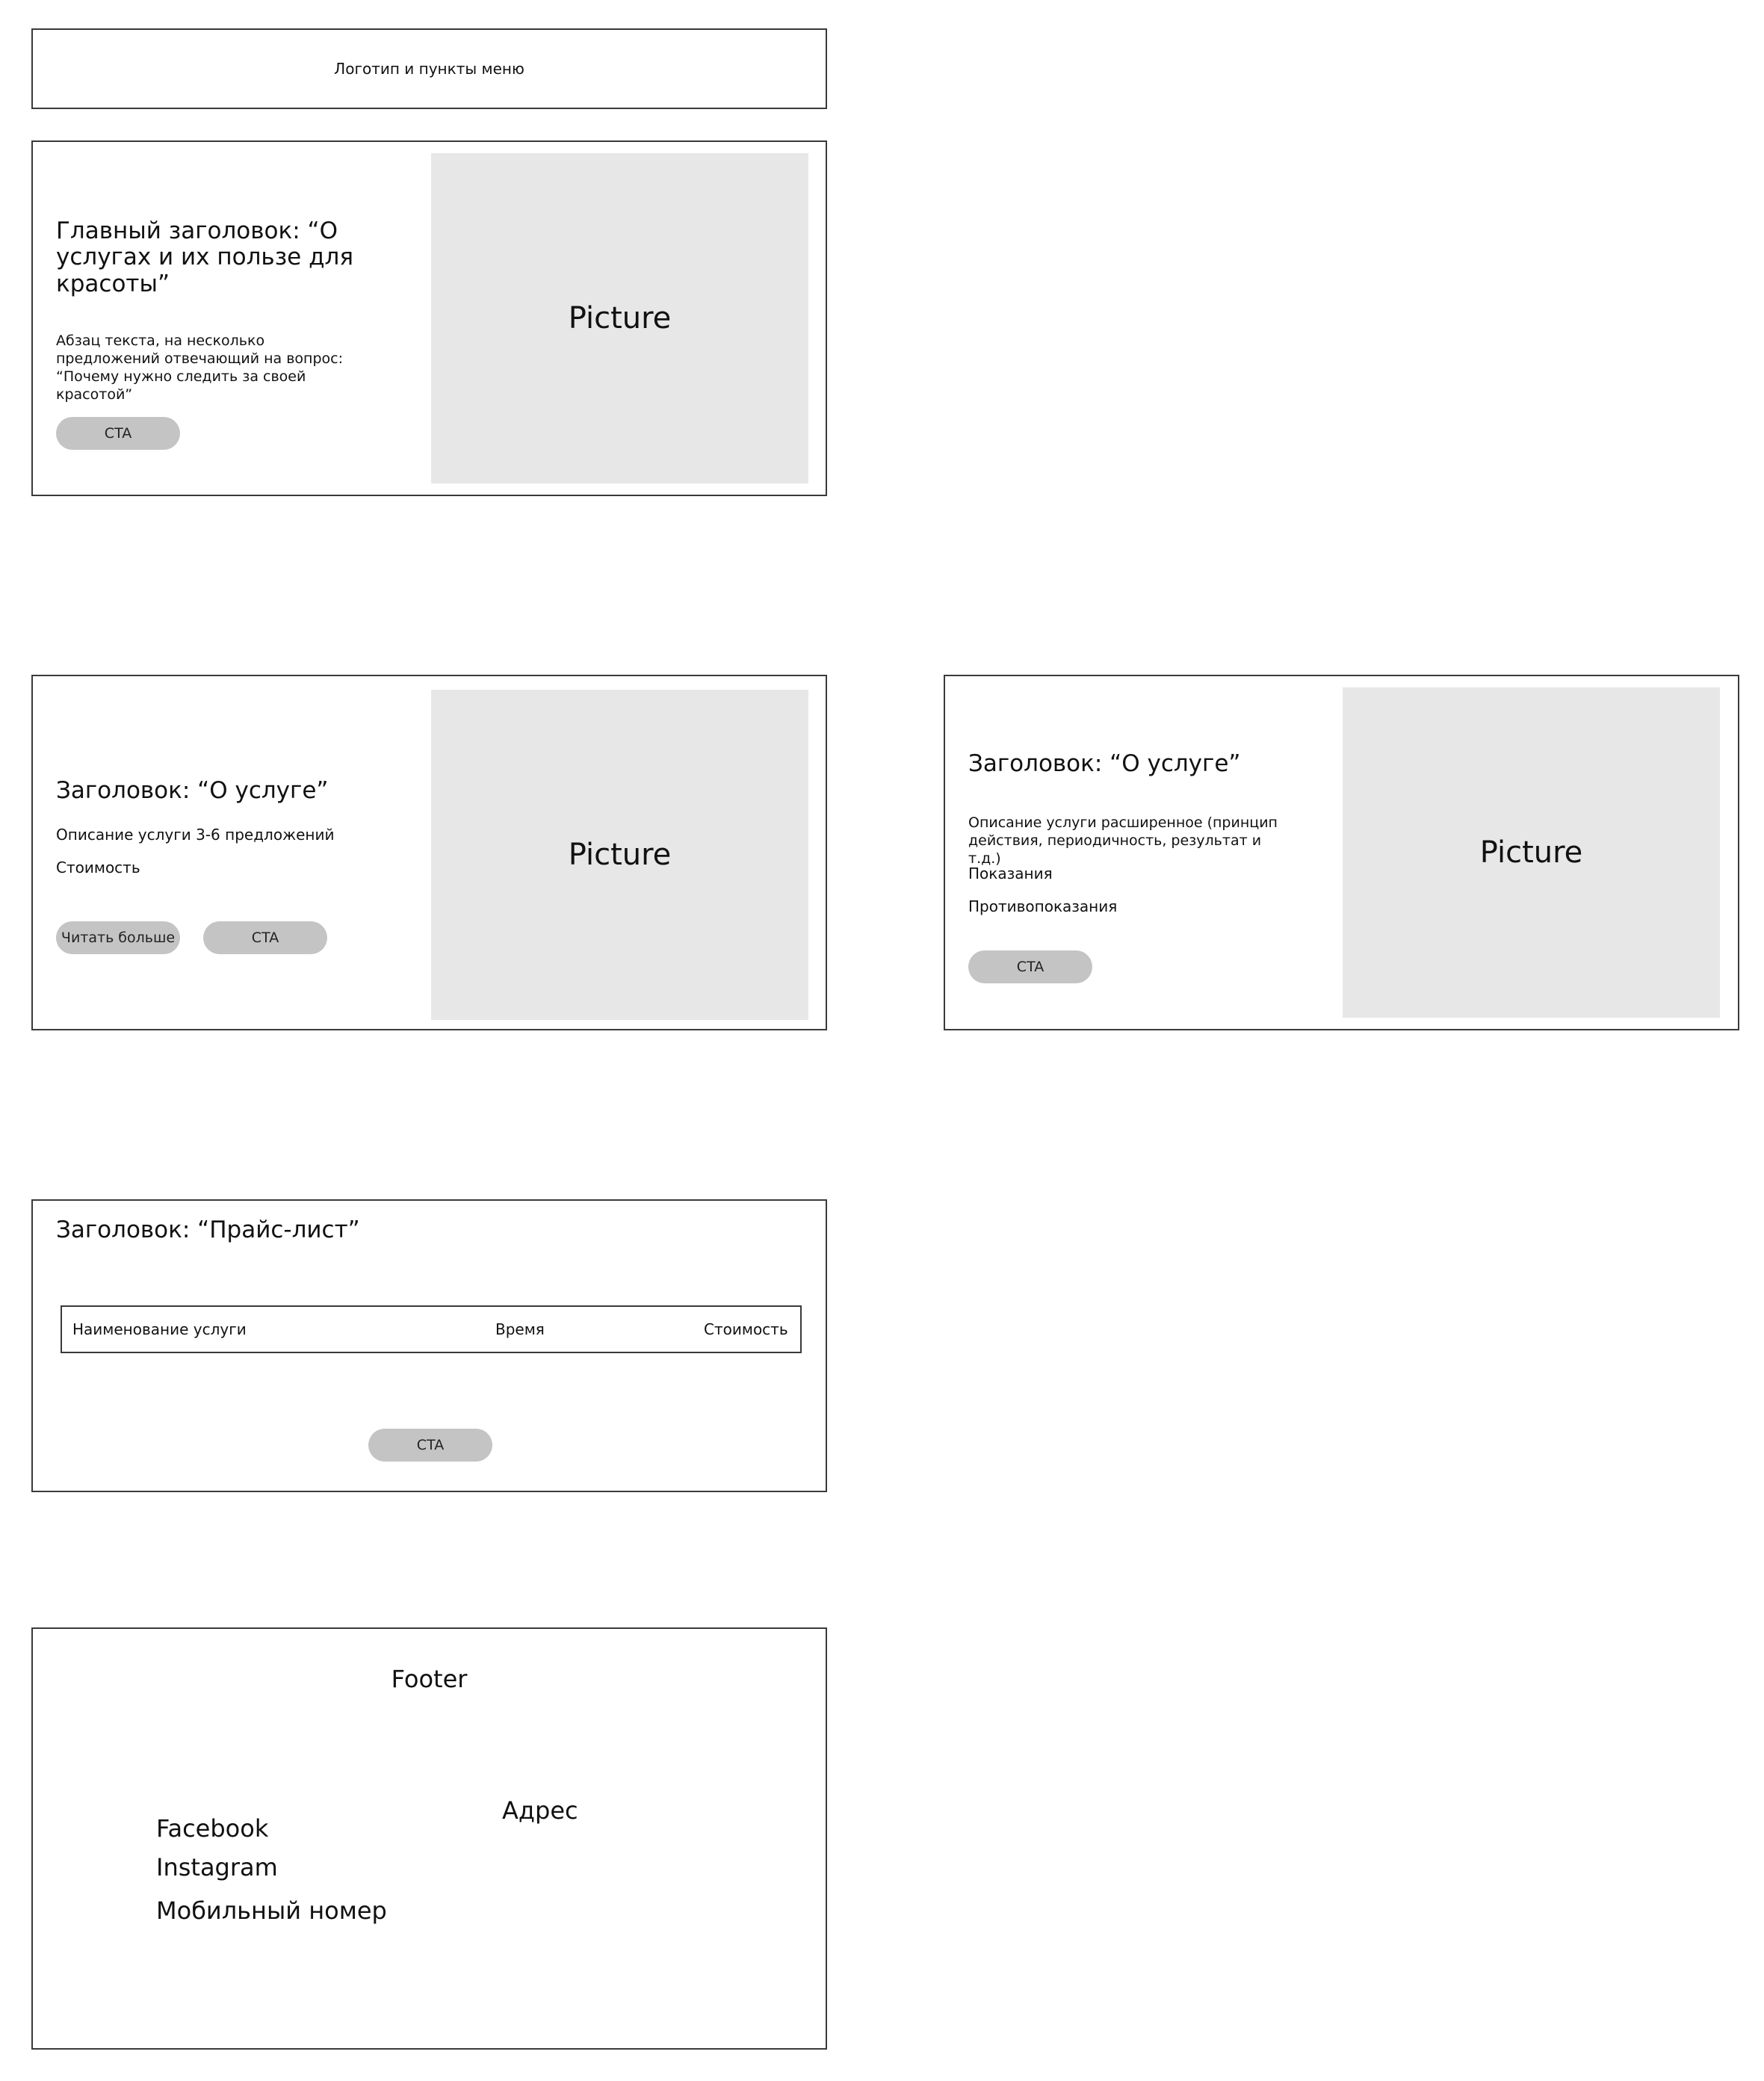 Image resolution: width=1764 pixels, height=2081 pixels. Describe the element at coordinates (540, 1810) in the screenshot. I see `footer-address: Адрес` at that location.